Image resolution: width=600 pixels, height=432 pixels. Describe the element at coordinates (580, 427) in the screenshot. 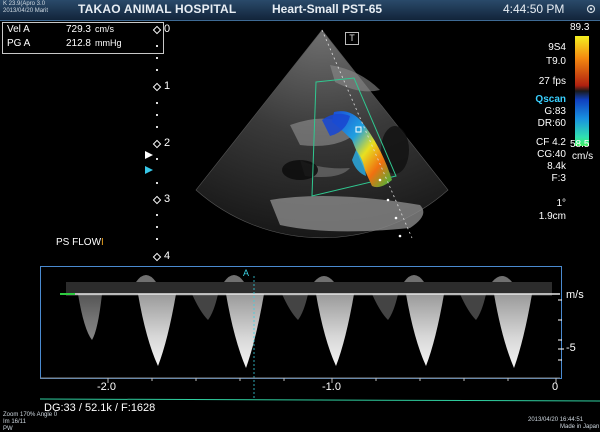

I see `made-in: Made in Japan` at that location.